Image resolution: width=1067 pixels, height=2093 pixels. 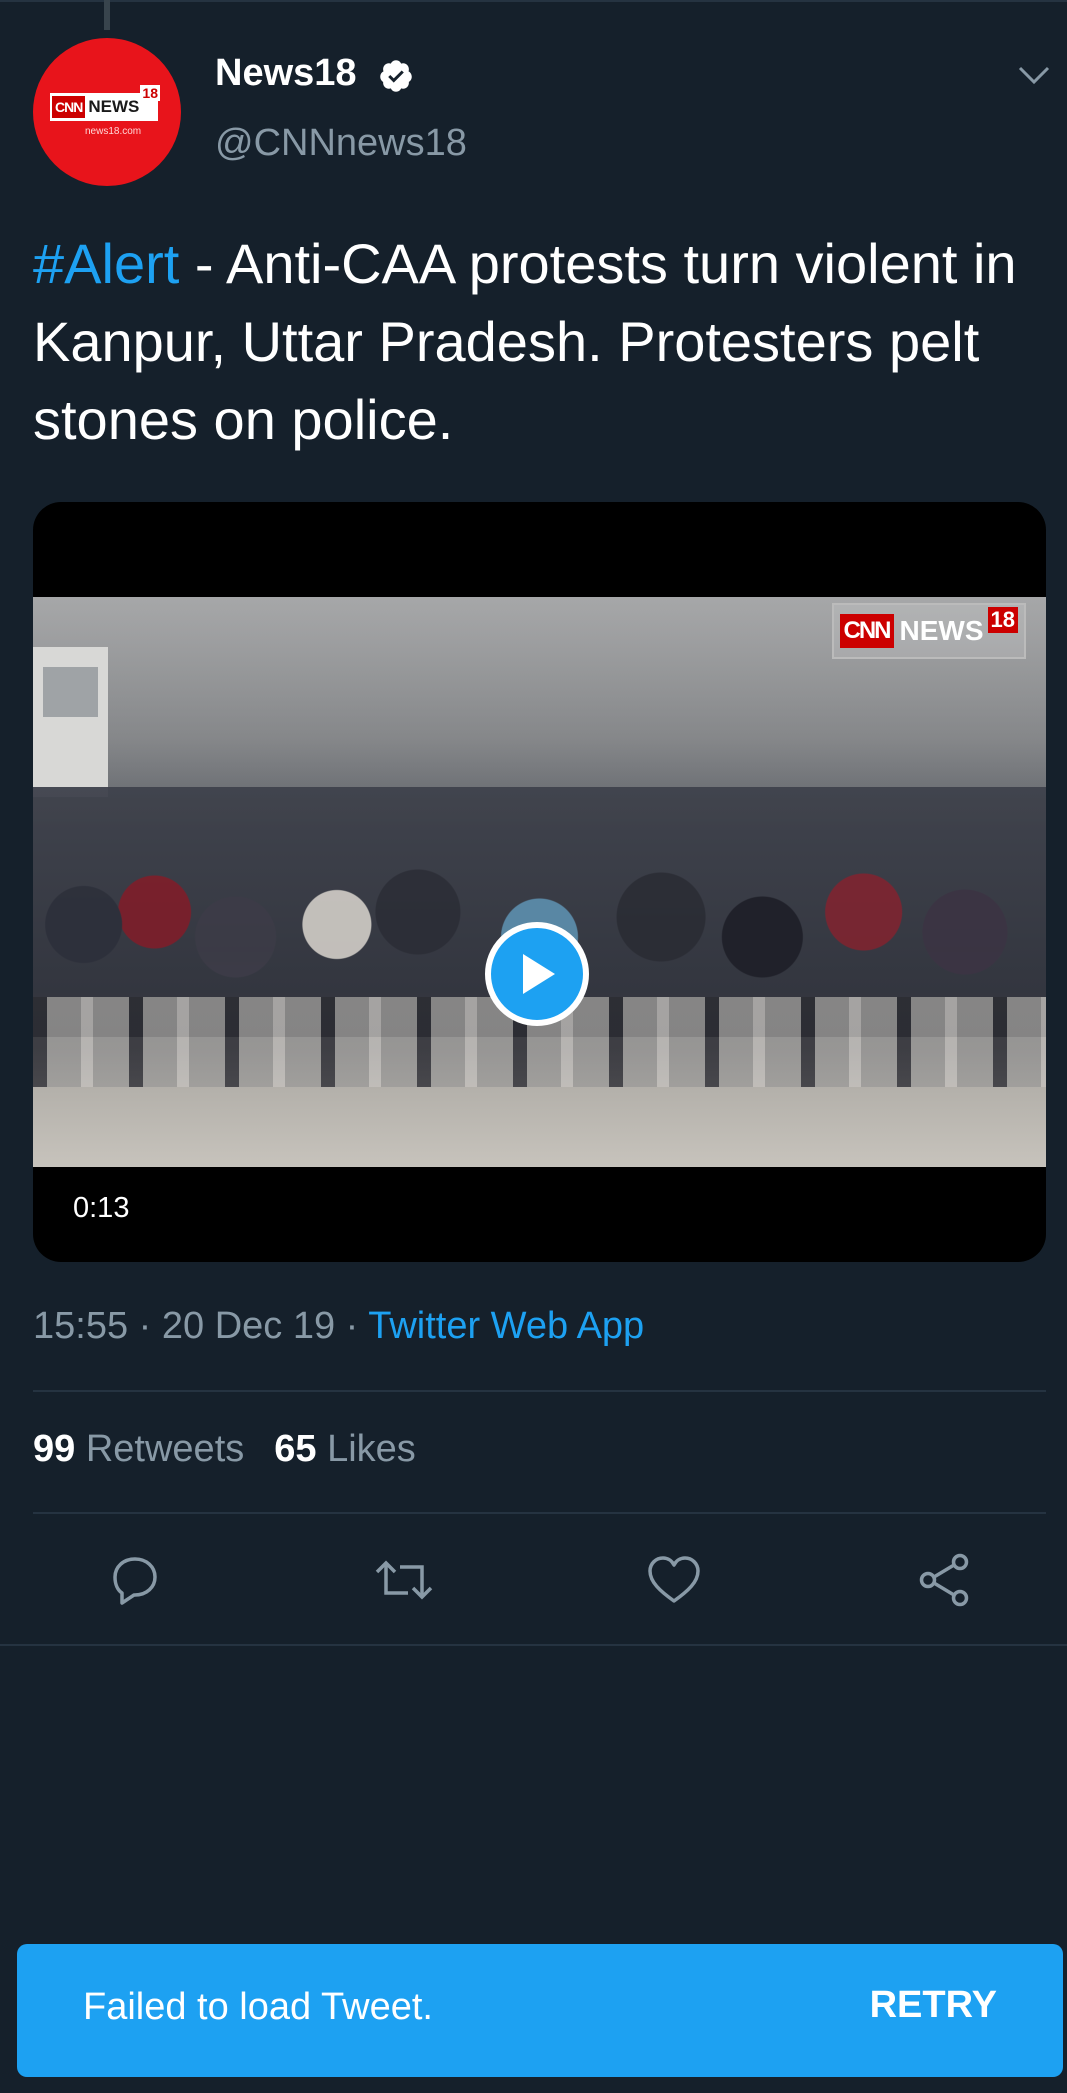 I want to click on play-button, so click(x=537, y=974).